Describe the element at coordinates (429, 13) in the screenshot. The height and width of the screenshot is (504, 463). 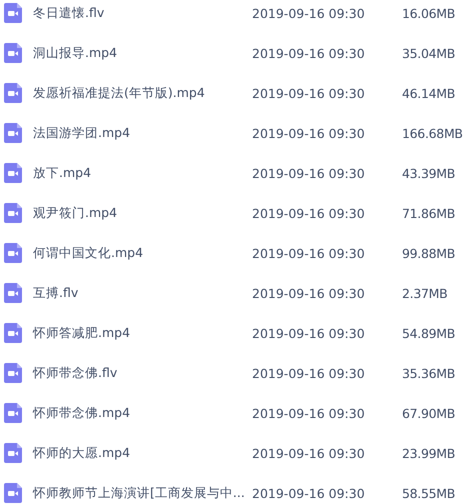
I see `file-size: 16.06MB` at that location.